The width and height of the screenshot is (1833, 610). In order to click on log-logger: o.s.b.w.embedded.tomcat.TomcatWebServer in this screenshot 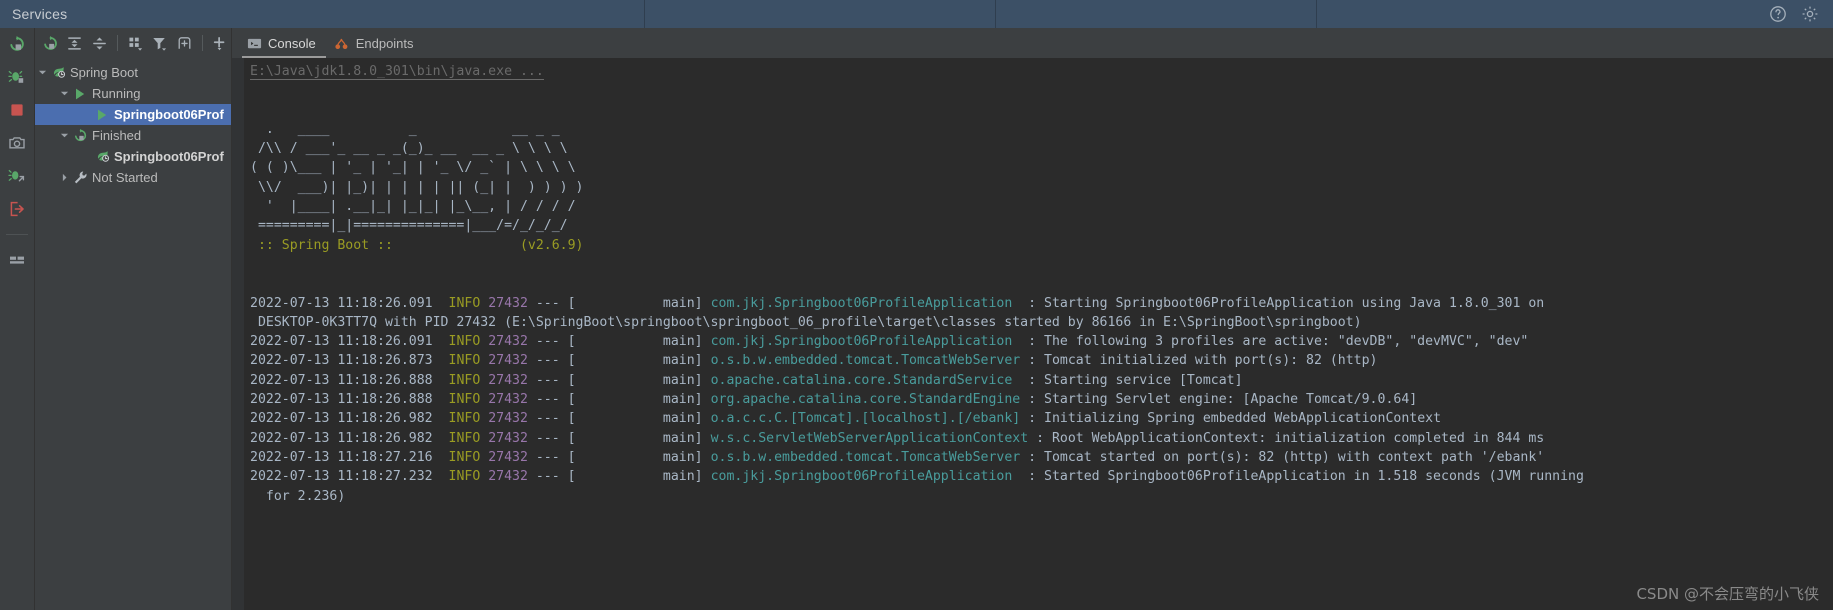, I will do `click(865, 457)`.